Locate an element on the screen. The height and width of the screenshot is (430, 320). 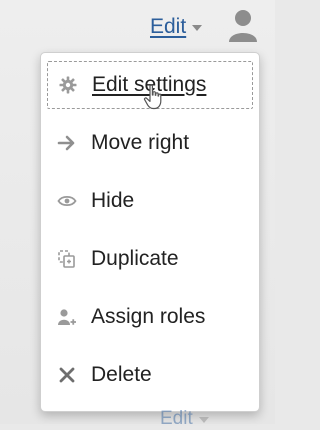
menu-item-label: Assign roles is located at coordinates (148, 316).